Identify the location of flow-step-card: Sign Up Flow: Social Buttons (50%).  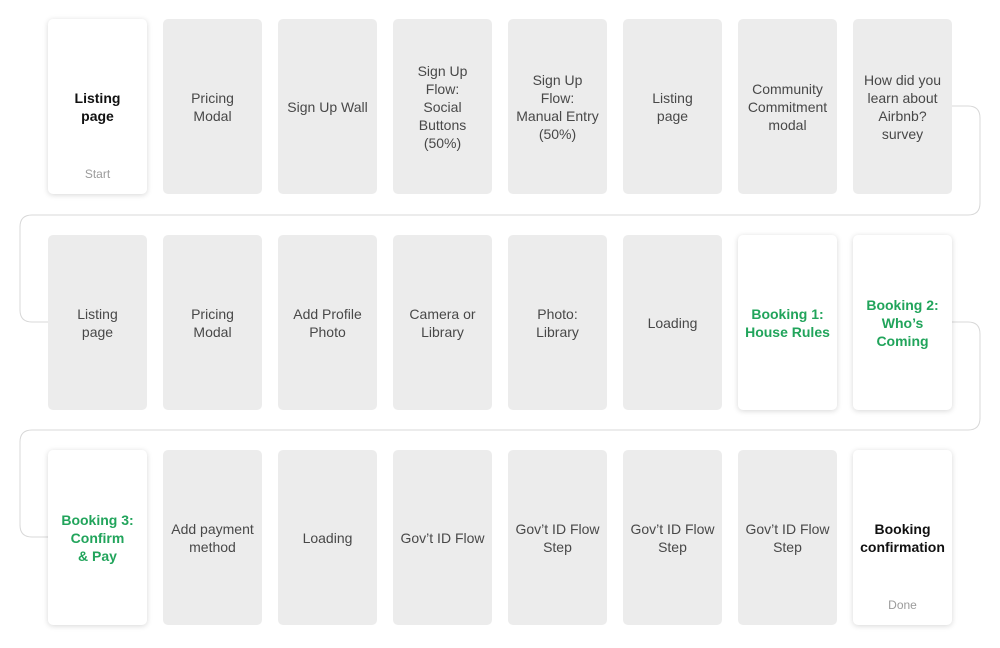
(442, 106).